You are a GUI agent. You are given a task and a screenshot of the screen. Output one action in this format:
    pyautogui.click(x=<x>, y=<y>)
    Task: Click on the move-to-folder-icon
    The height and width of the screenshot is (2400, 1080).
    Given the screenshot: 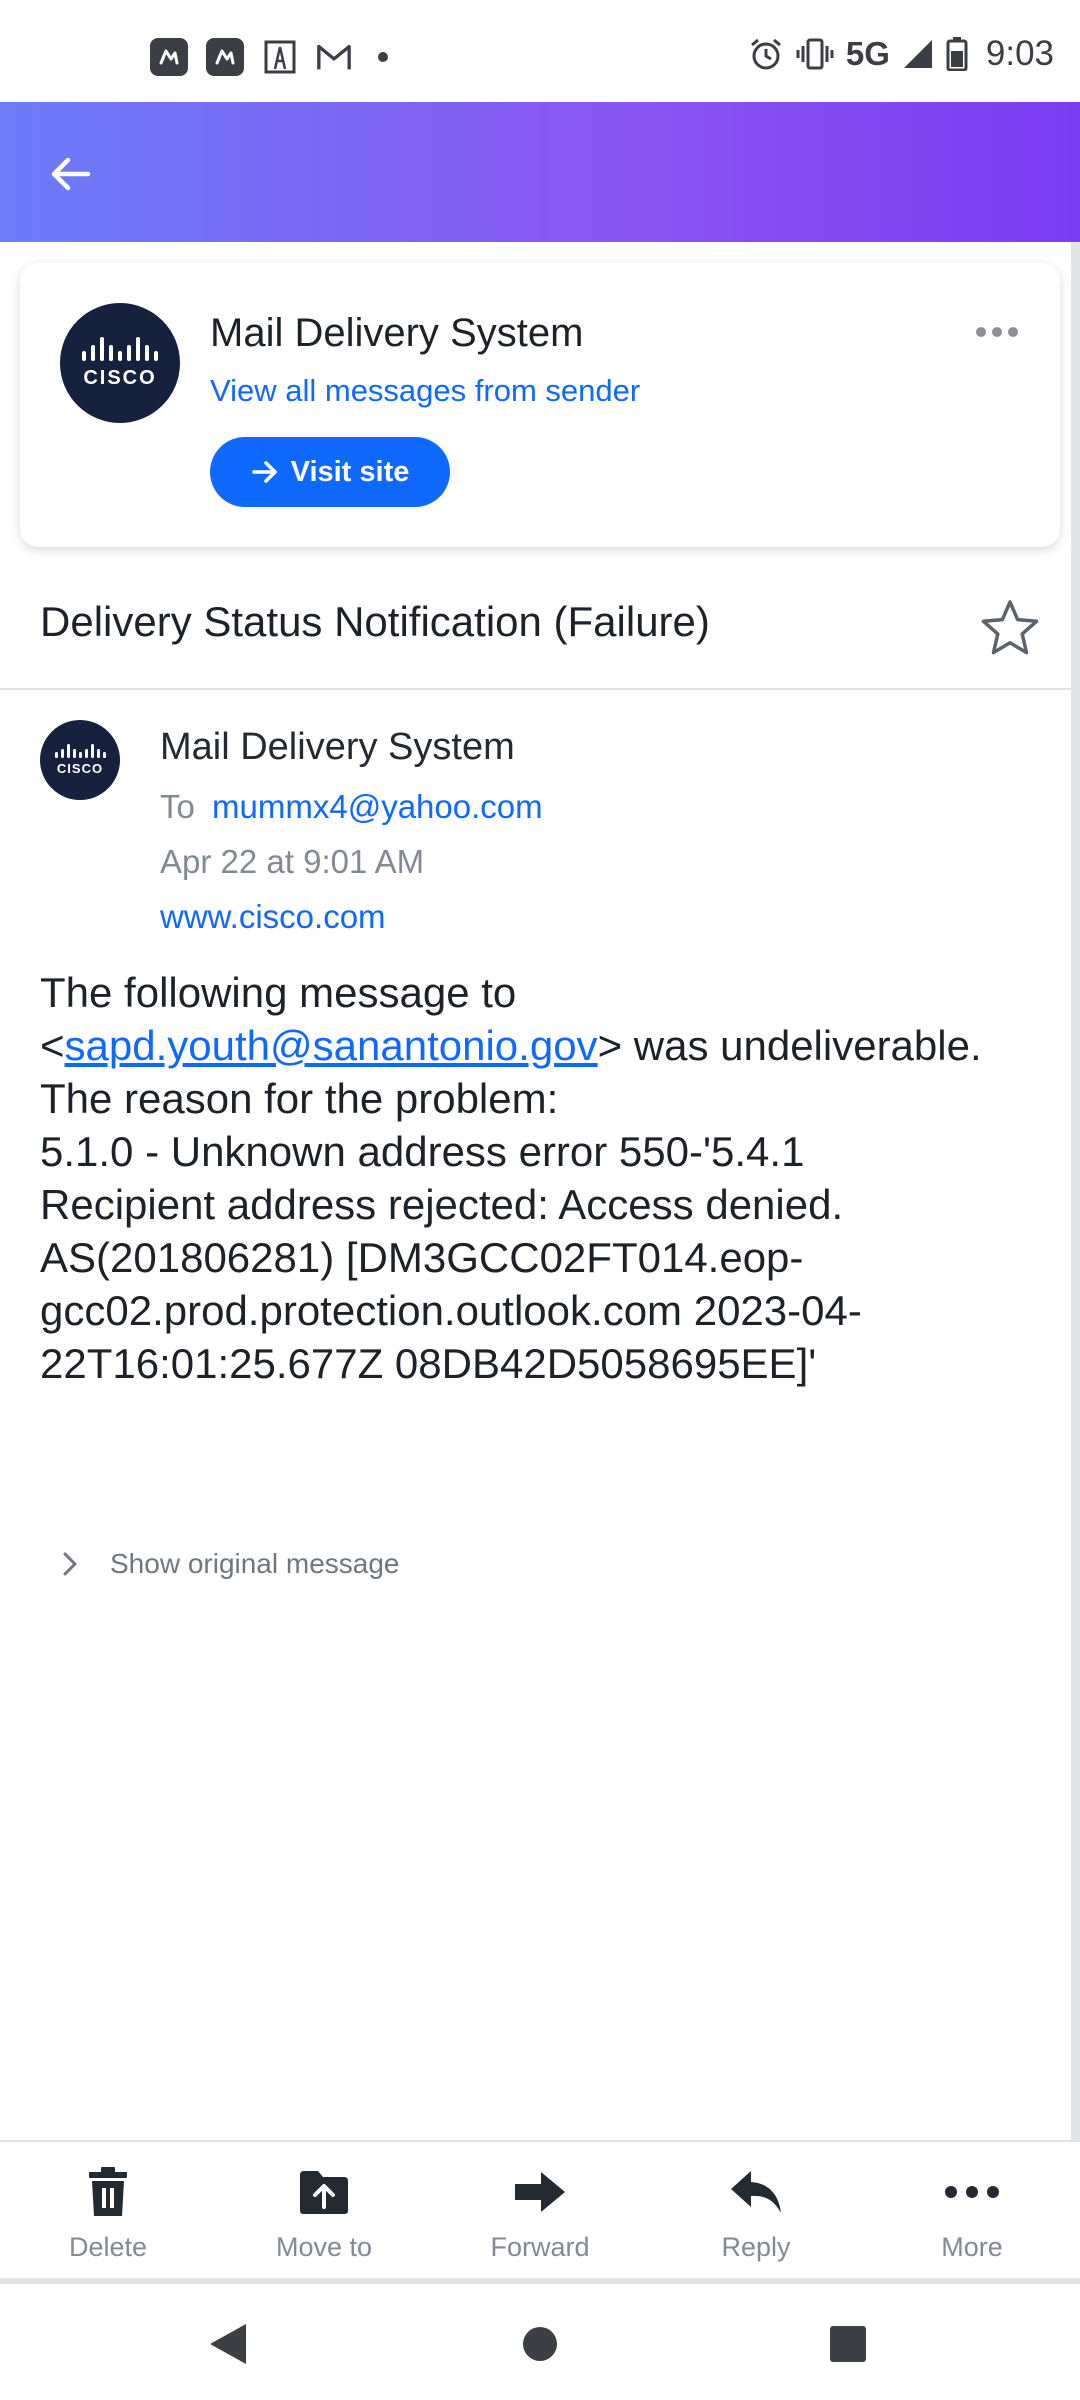 What is the action you would take?
    pyautogui.click(x=324, y=2192)
    